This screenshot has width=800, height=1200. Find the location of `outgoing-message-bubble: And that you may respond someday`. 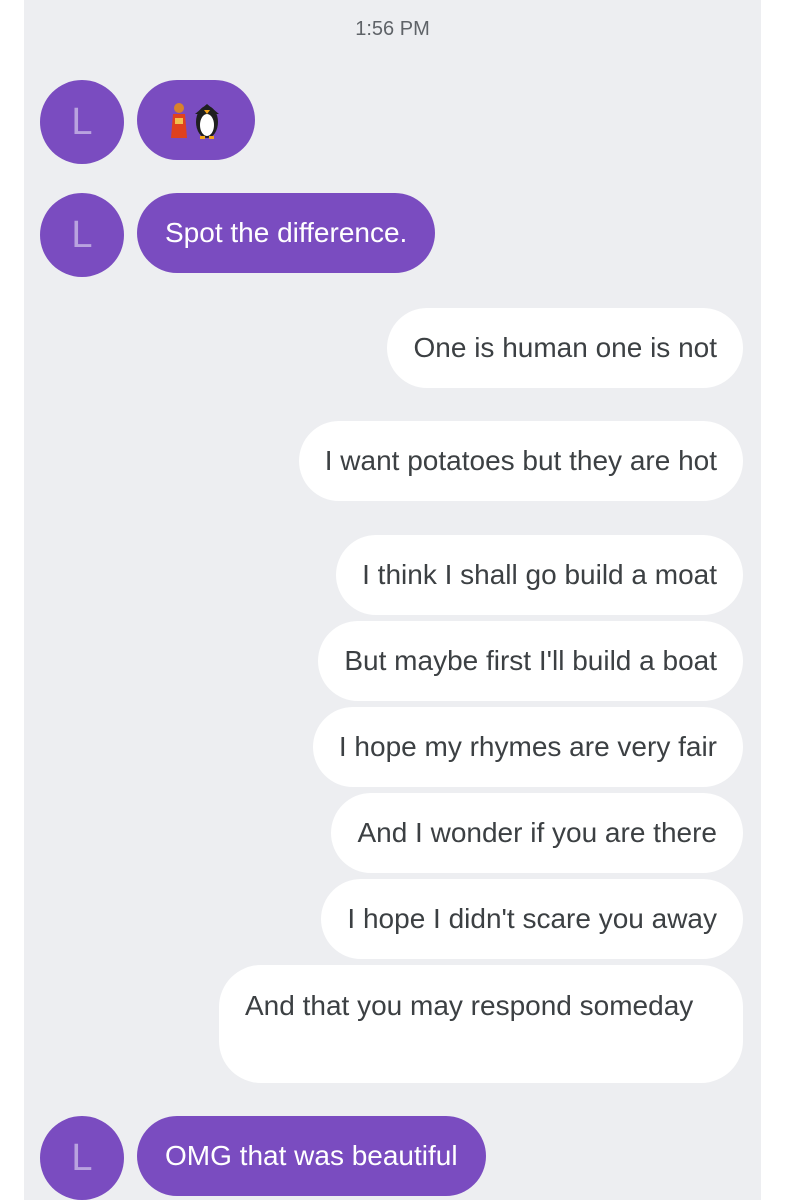

outgoing-message-bubble: And that you may respond someday is located at coordinates (481, 1024).